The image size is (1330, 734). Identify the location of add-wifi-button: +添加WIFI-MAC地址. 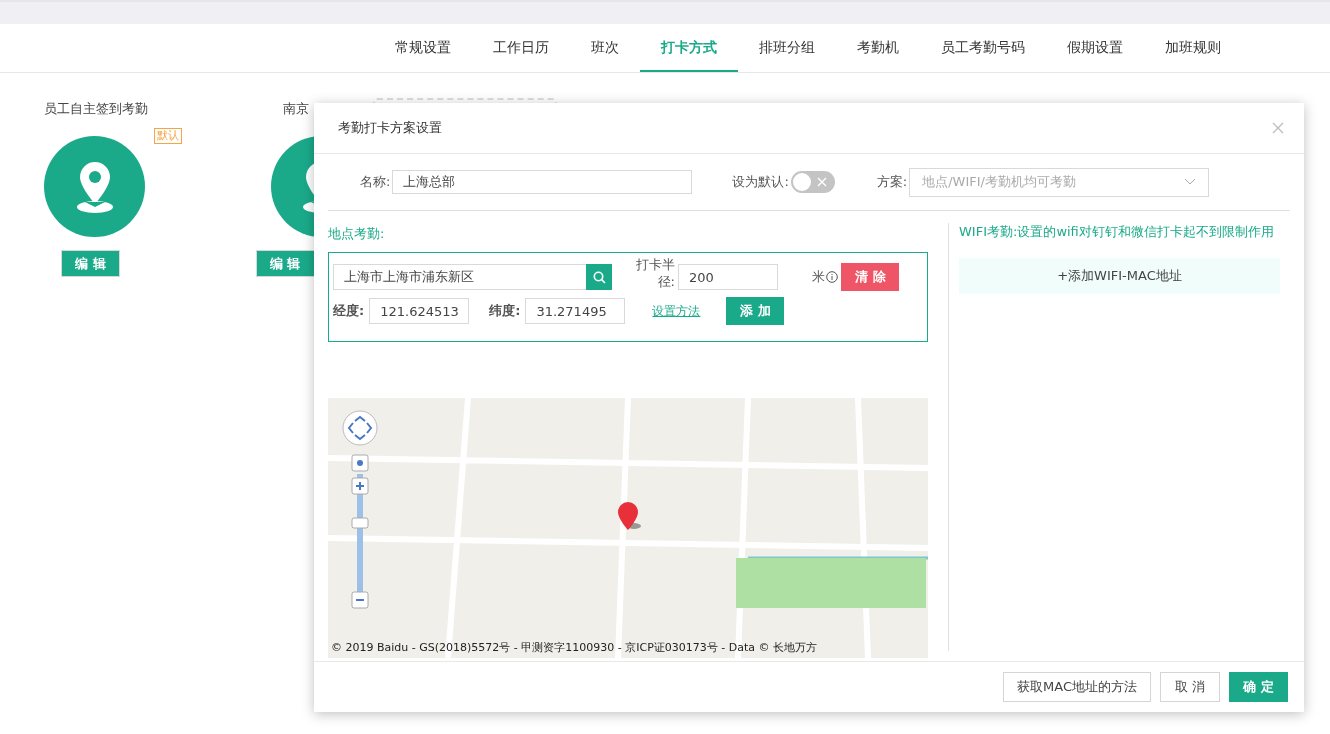
(1119, 276).